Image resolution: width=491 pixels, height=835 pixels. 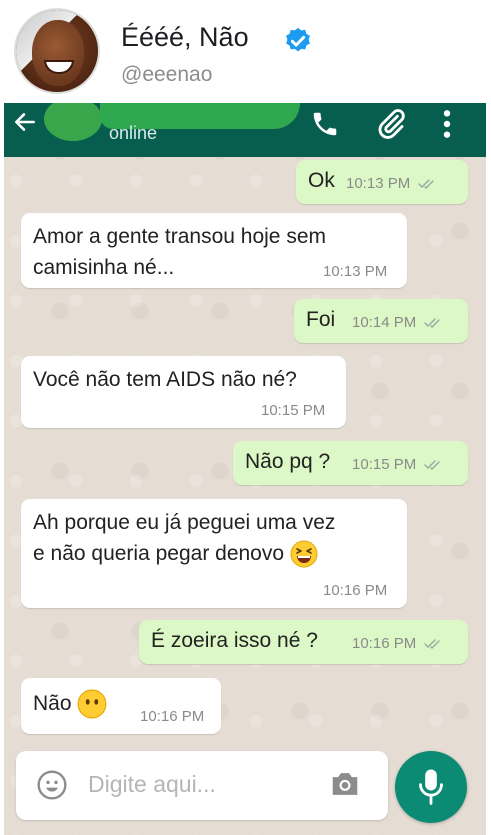 I want to click on message-bubble-incoming: Não 10:16 PM, so click(x=121, y=706).